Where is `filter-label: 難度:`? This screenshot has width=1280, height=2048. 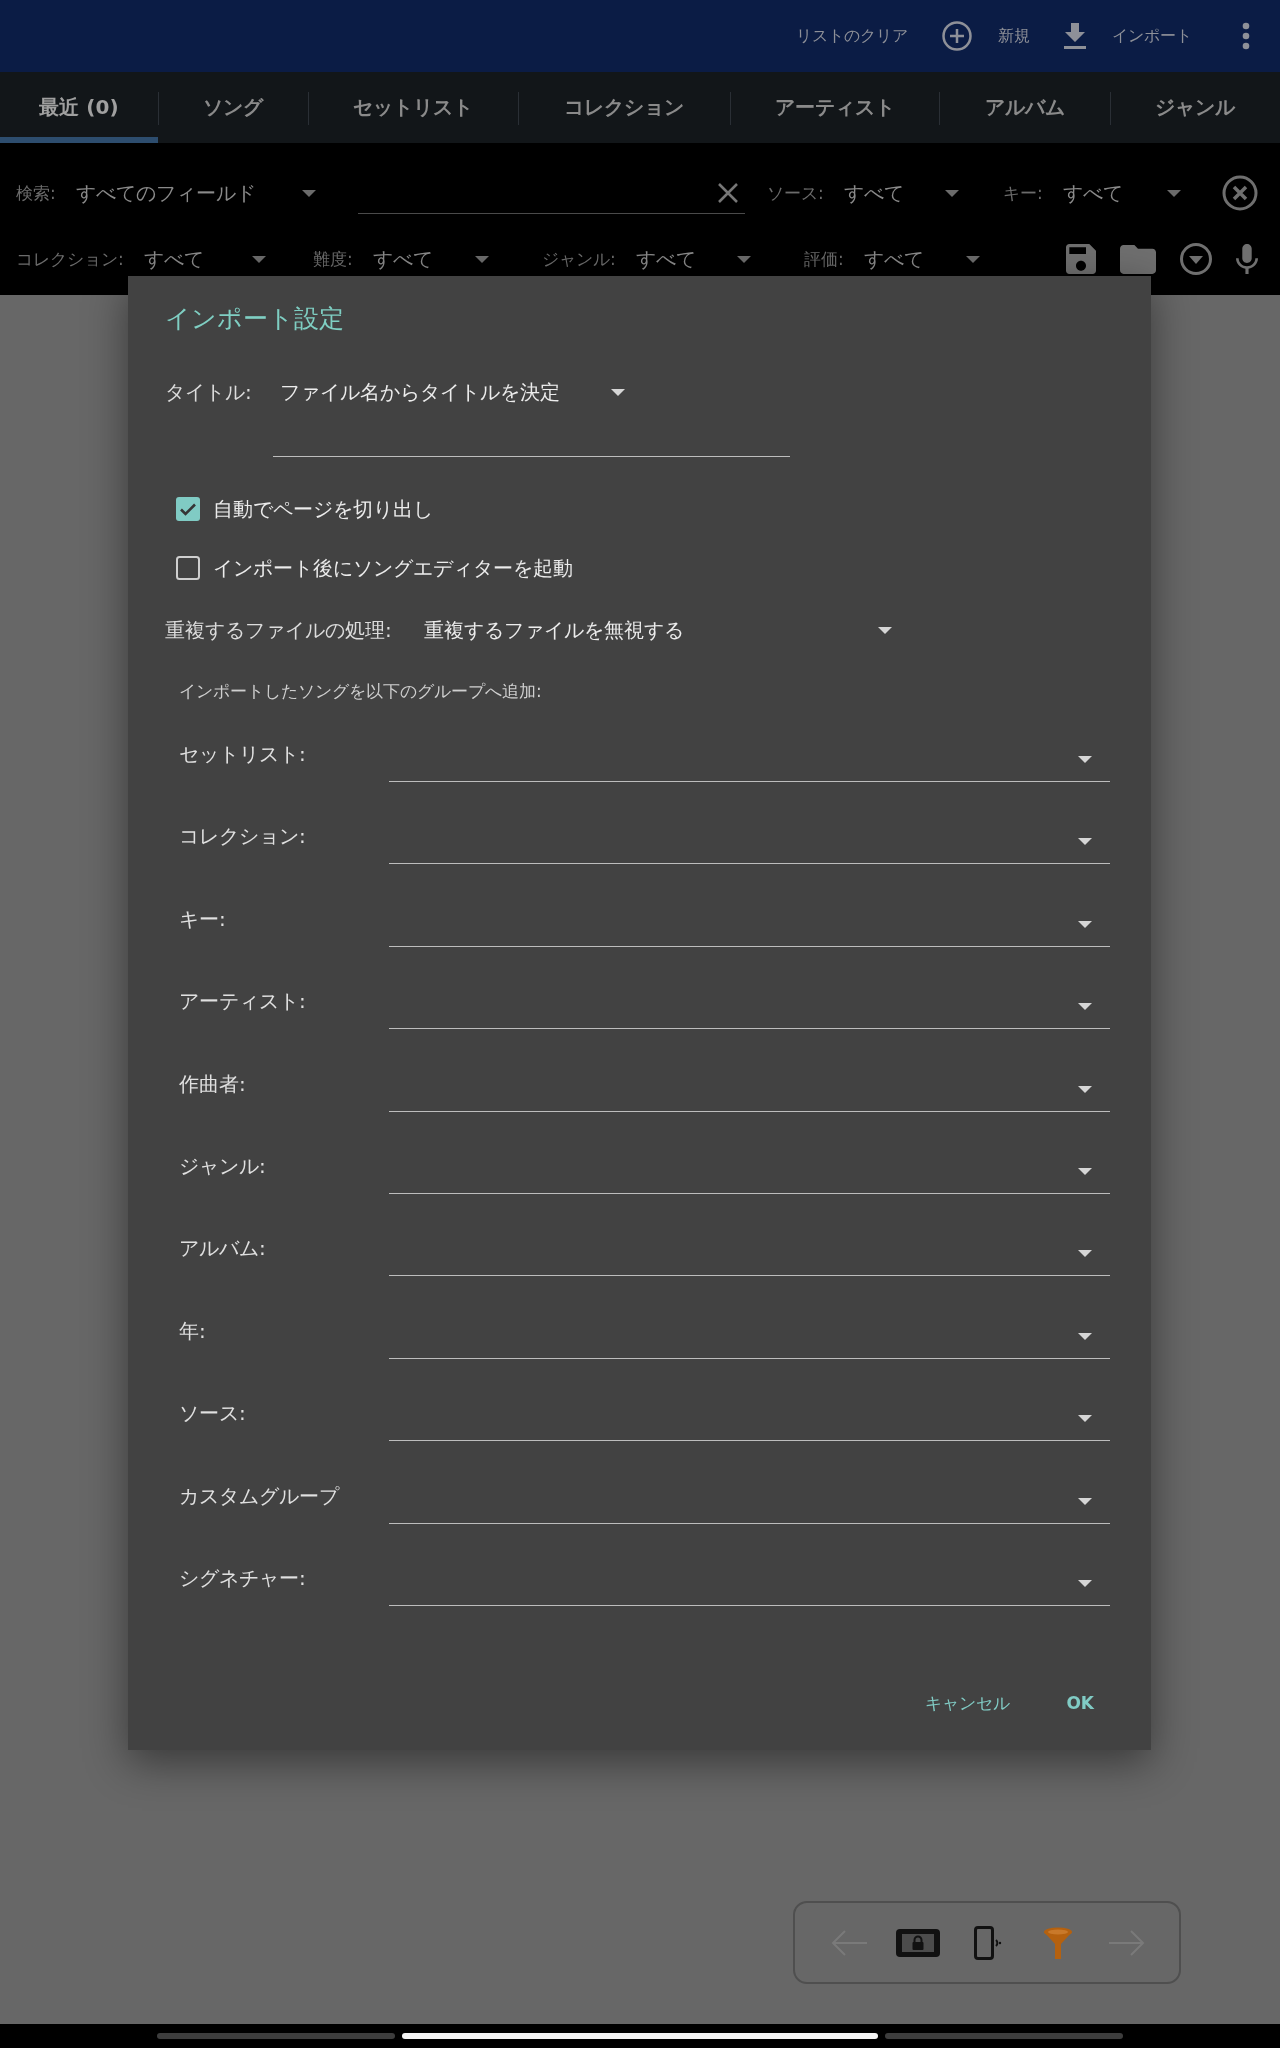
filter-label: 難度: is located at coordinates (333, 259).